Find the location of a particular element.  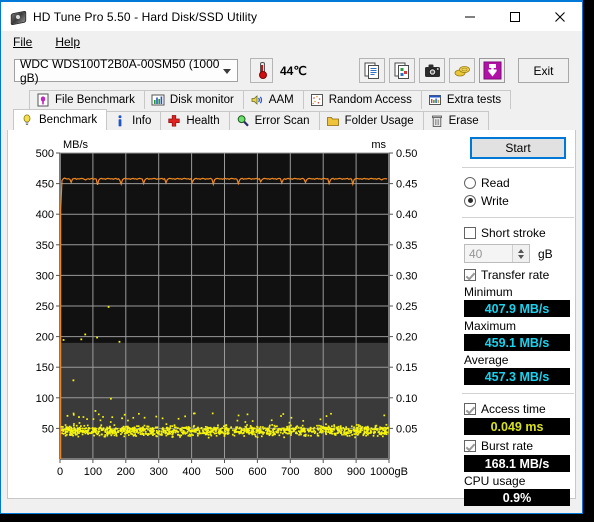

radio-read: Read is located at coordinates (520, 182).